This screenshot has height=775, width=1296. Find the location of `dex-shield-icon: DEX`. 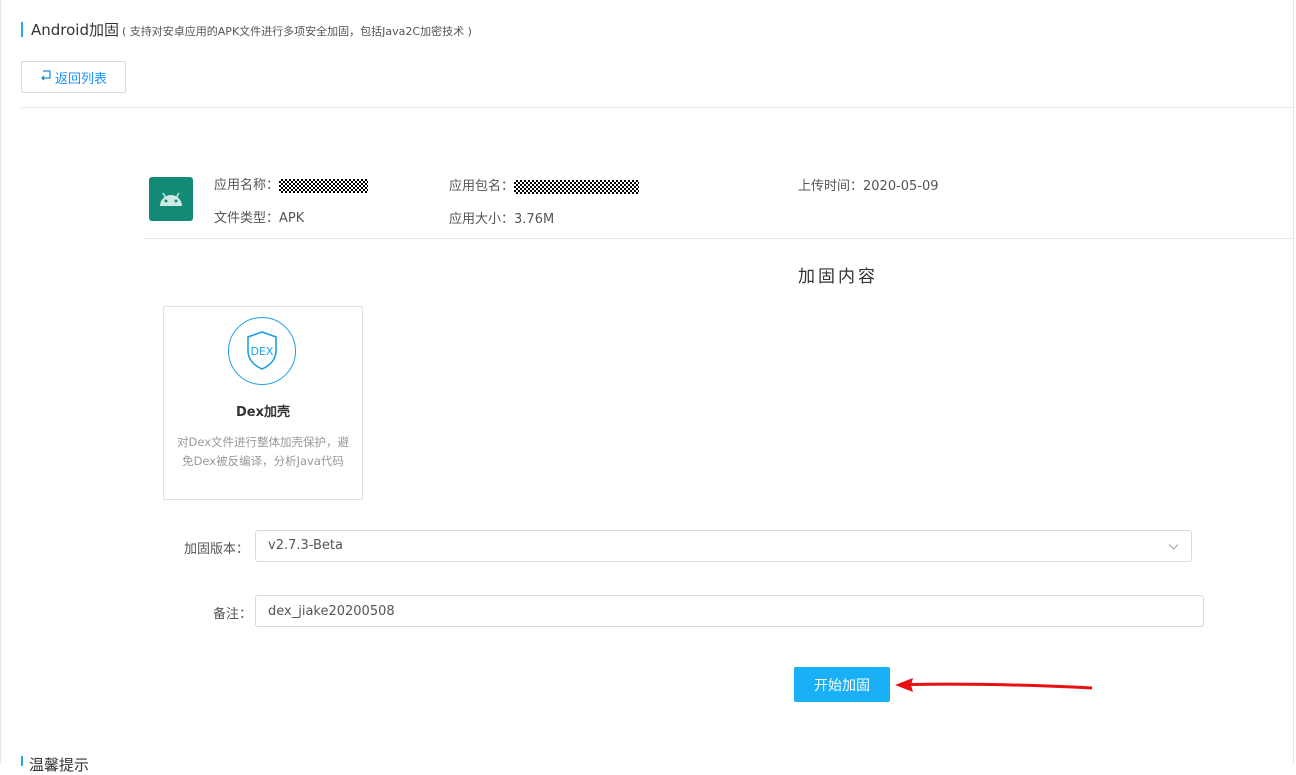

dex-shield-icon: DEX is located at coordinates (262, 351).